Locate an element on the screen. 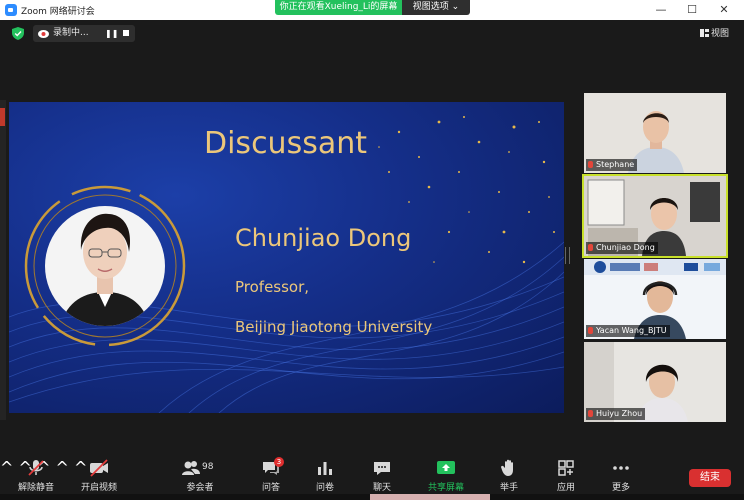 This screenshot has width=744, height=500. panel-resize-handle is located at coordinates (567, 255).